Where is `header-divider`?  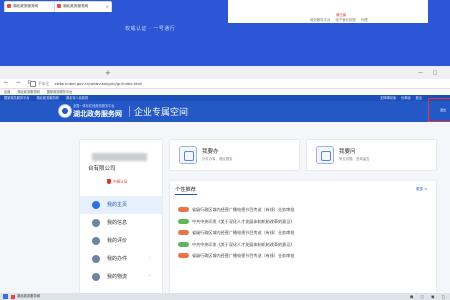 header-divider is located at coordinates (129, 111).